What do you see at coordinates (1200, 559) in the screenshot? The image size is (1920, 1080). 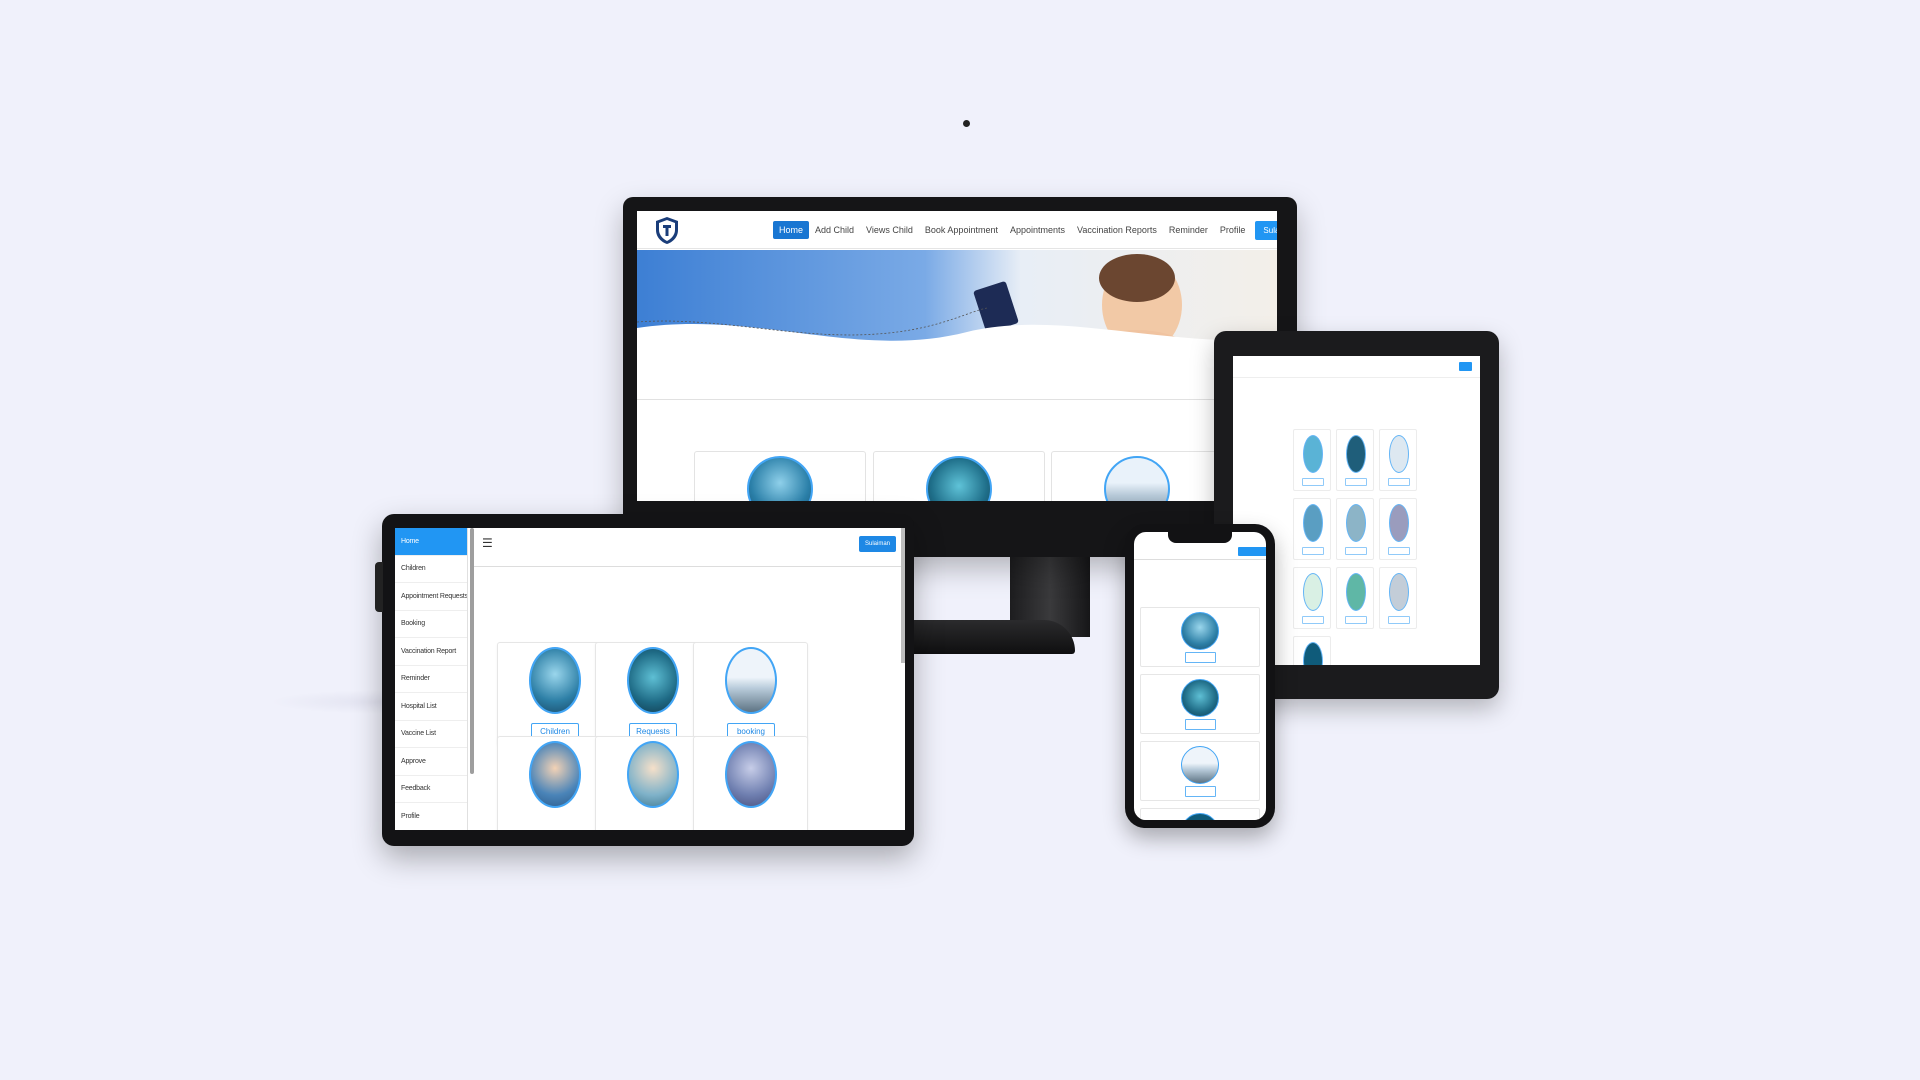 I see `phone-header-divider` at bounding box center [1200, 559].